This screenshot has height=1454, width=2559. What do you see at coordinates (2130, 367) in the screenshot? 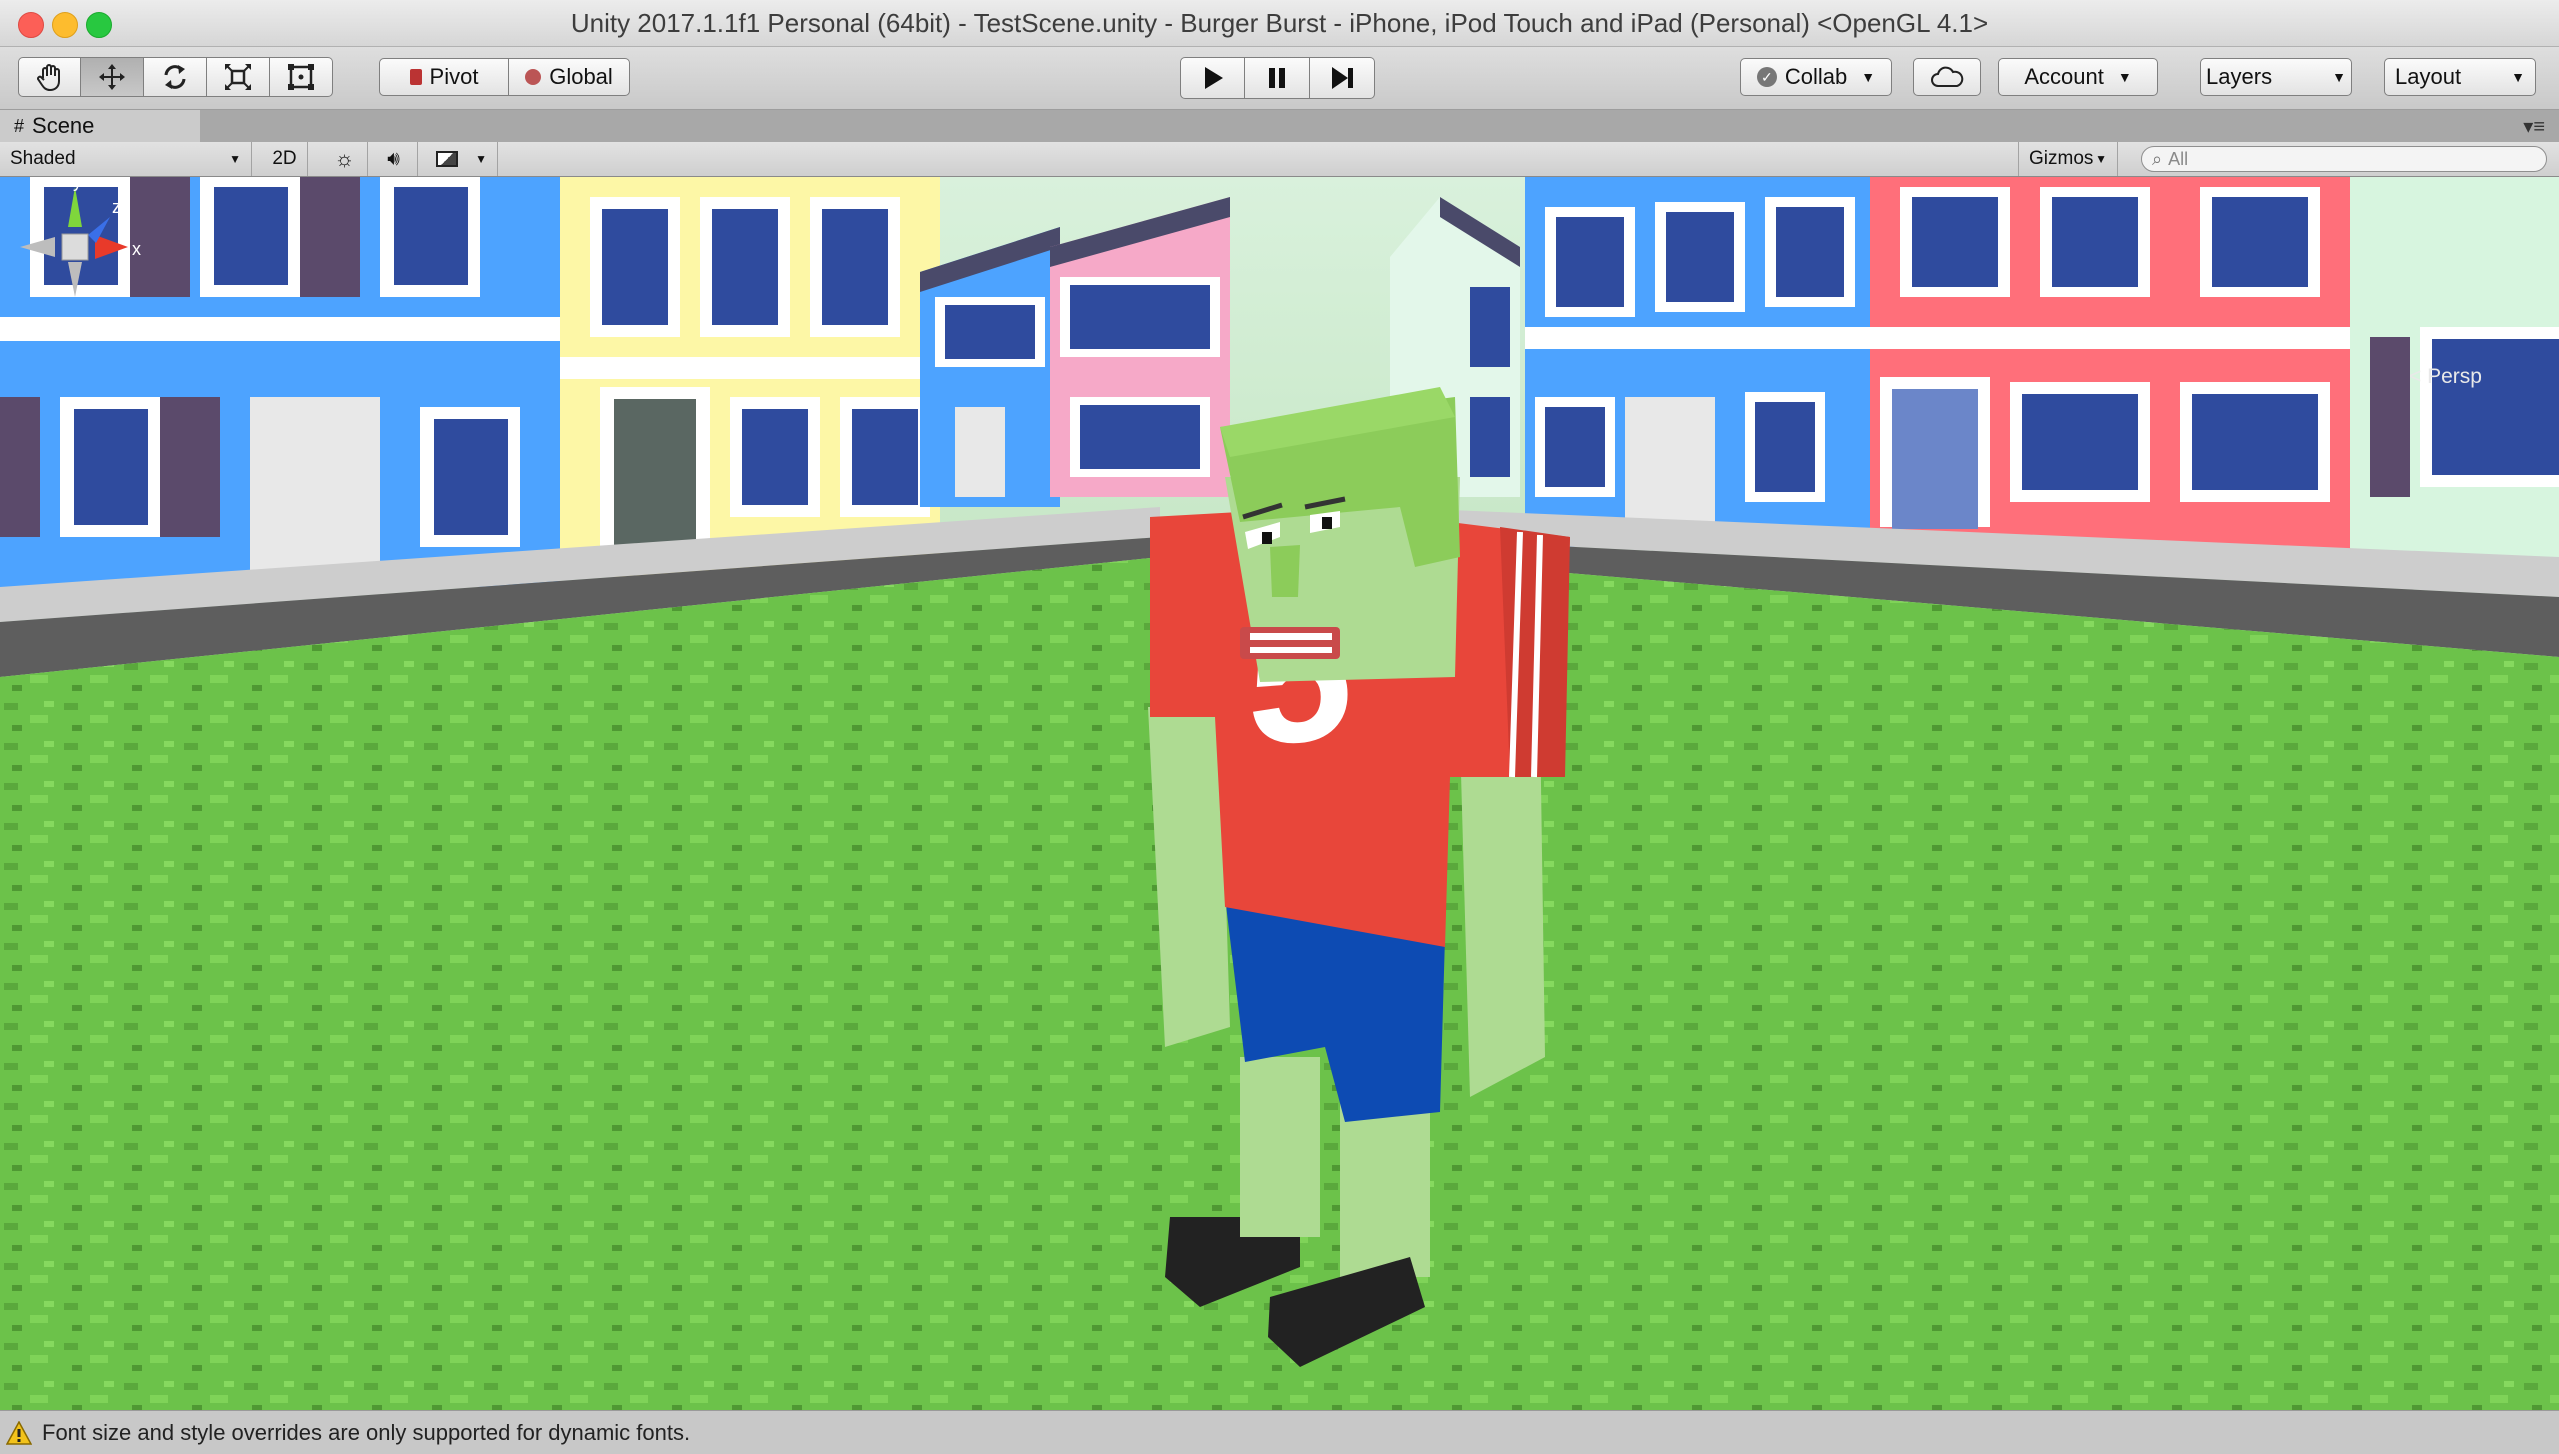
I see `house-red-right` at bounding box center [2130, 367].